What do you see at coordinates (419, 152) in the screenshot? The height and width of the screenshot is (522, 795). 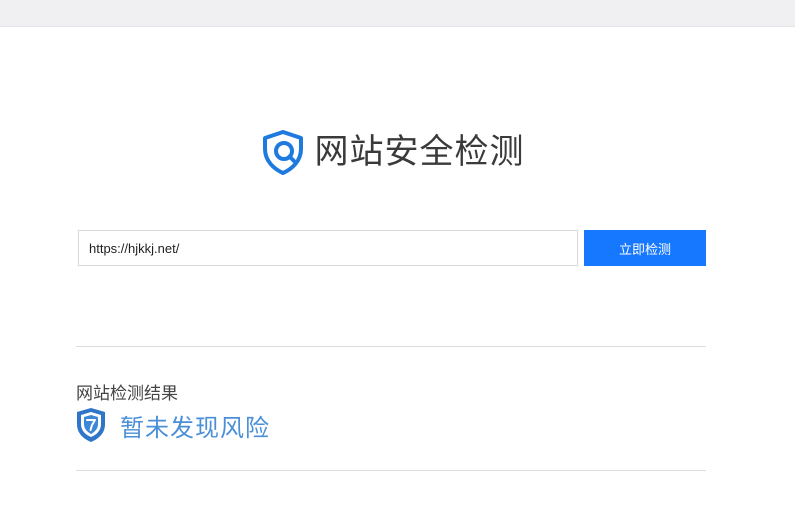 I see `page-title: 网站安全检测` at bounding box center [419, 152].